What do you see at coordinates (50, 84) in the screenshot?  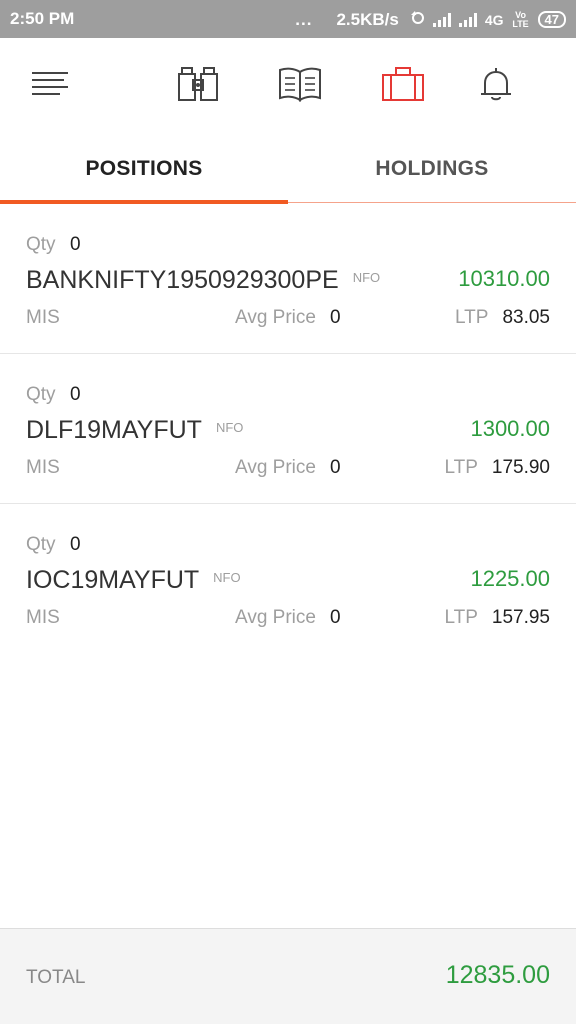 I see `hamburger-menu-icon` at bounding box center [50, 84].